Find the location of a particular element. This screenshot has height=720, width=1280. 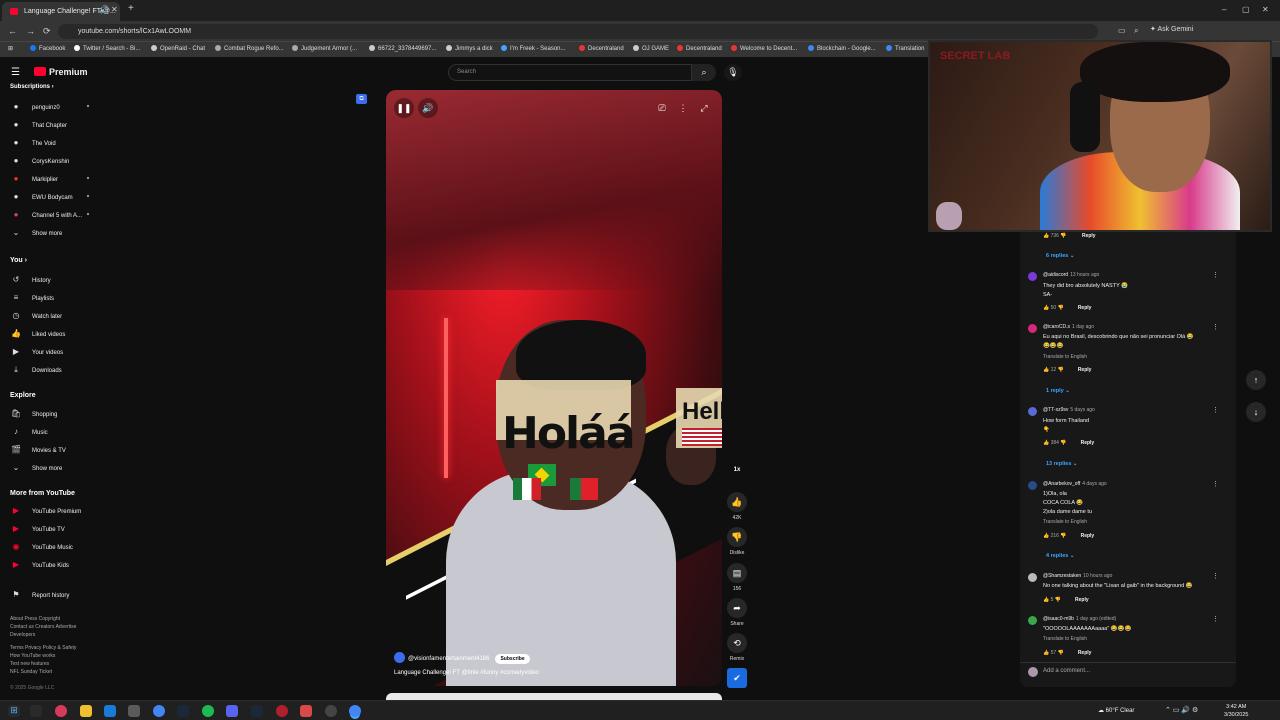

chrome-icon is located at coordinates (159, 711).